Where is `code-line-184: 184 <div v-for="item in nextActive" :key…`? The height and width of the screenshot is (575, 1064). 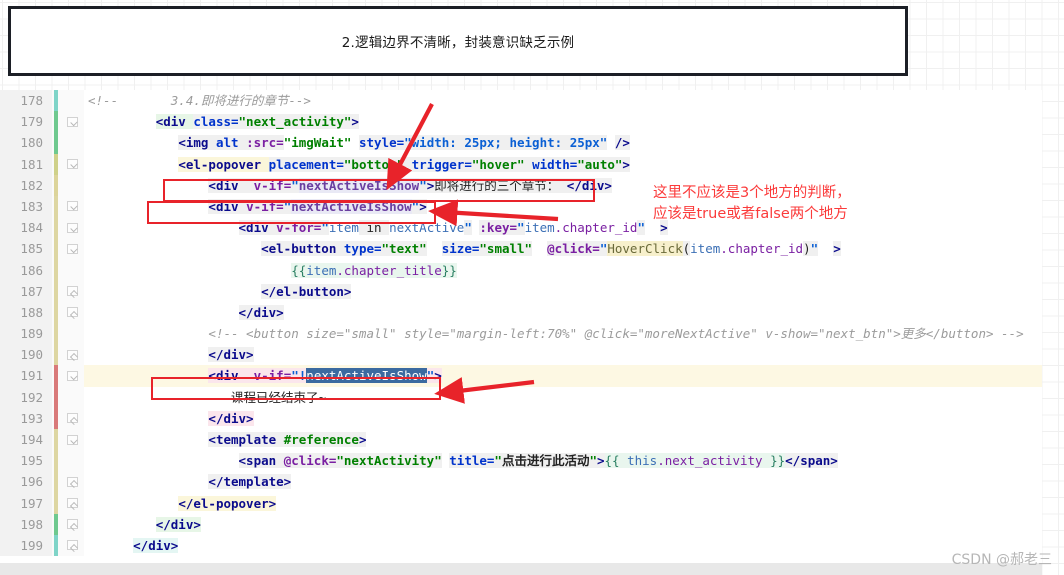 code-line-184: 184 <div v-for="item in nextActive" :key… is located at coordinates (521, 228).